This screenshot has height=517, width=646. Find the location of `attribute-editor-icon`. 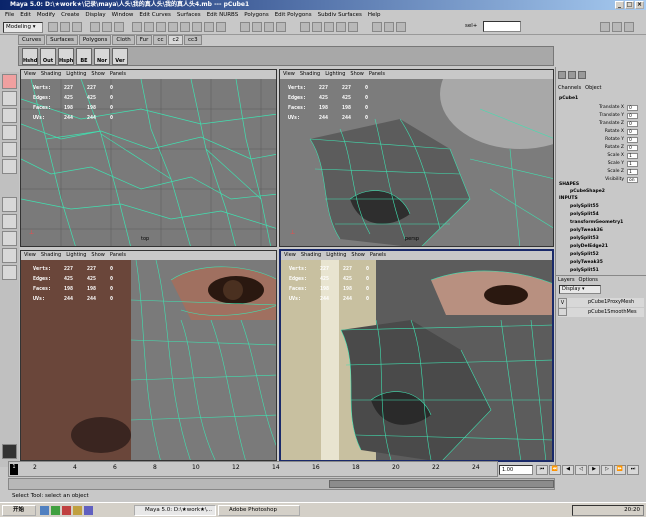

attribute-editor-icon is located at coordinates (605, 27).